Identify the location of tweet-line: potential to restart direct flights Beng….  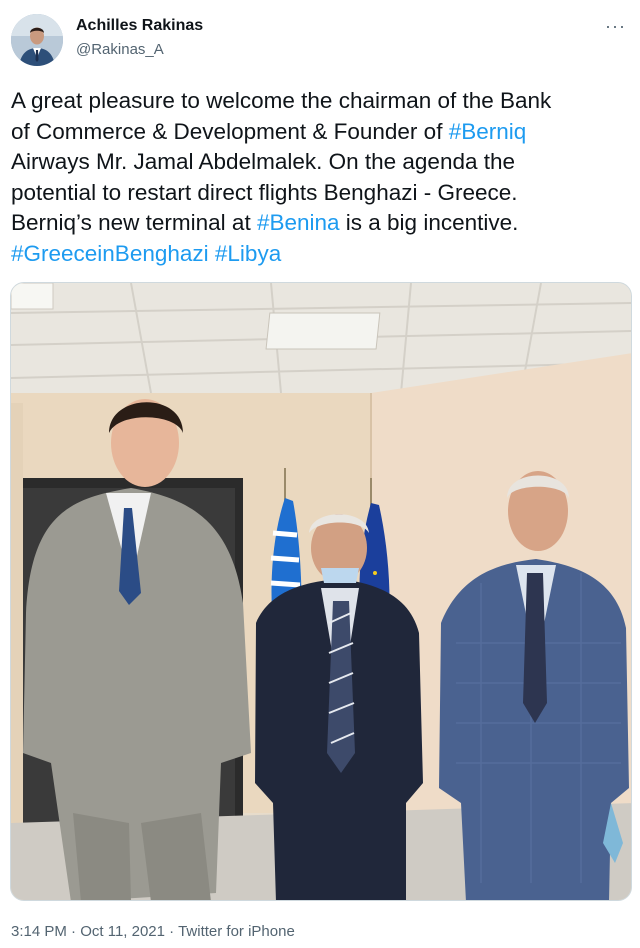
(321, 193).